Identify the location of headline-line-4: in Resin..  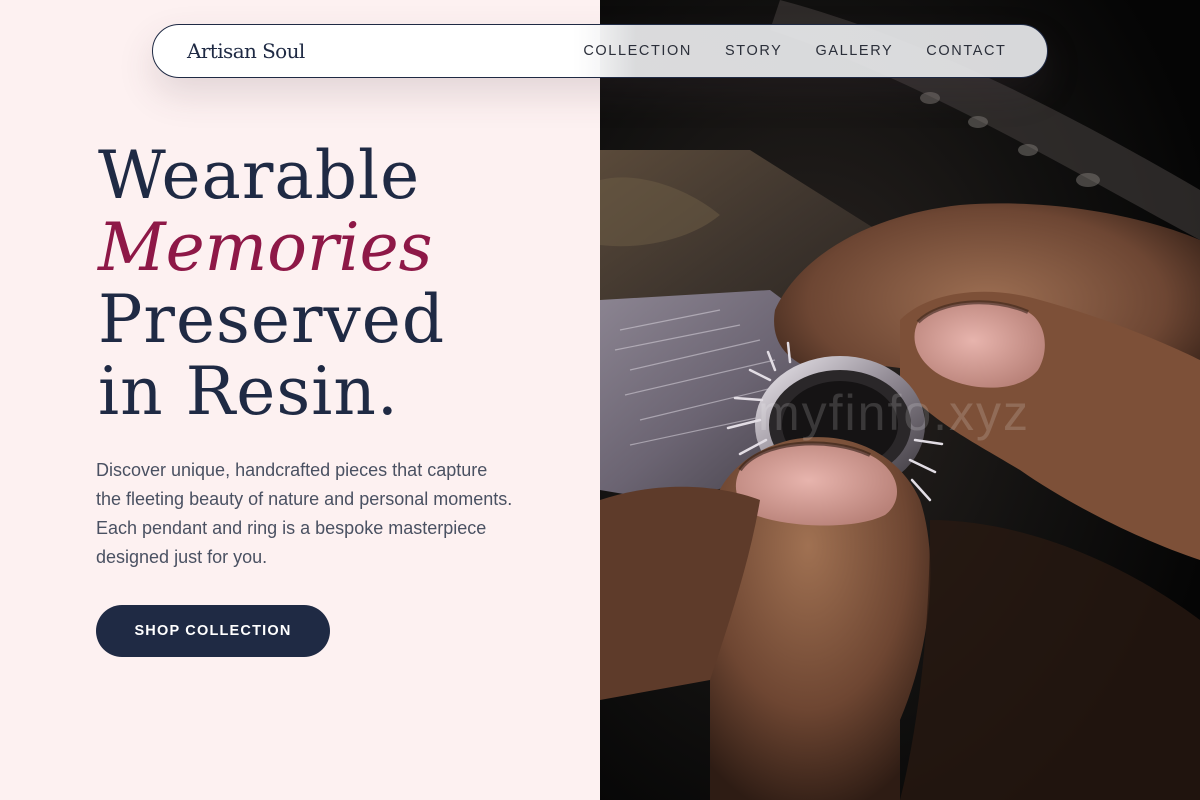
(248, 391).